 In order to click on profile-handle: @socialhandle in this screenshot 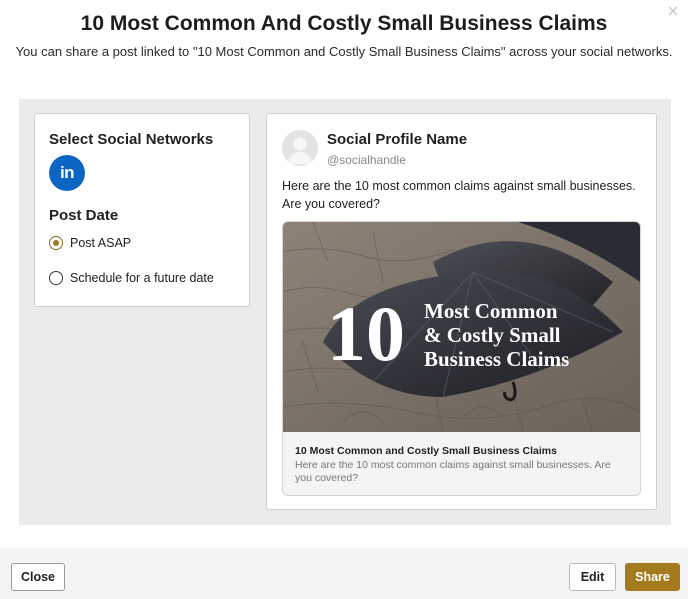, I will do `click(366, 160)`.